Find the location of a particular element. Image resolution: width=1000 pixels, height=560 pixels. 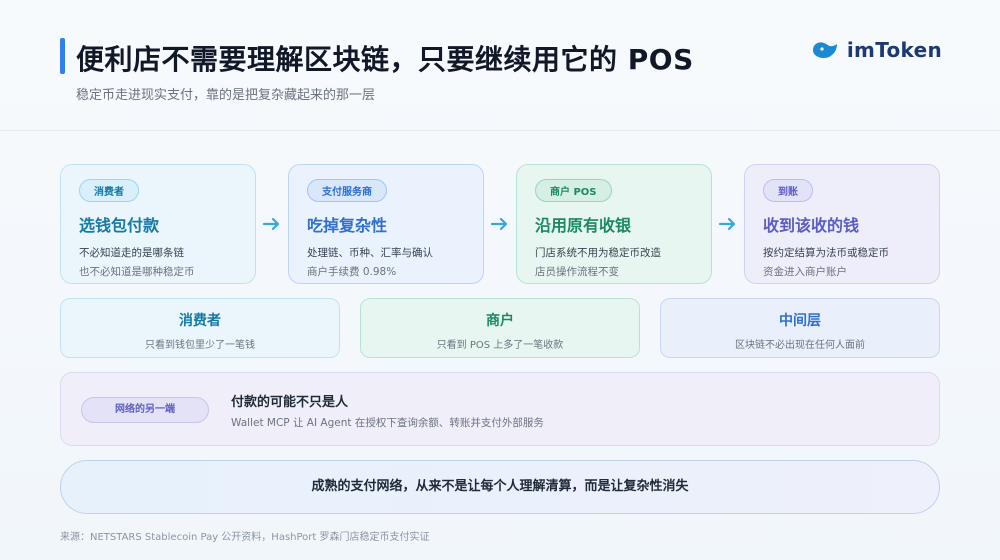

step-badge: 消费者 is located at coordinates (109, 190).